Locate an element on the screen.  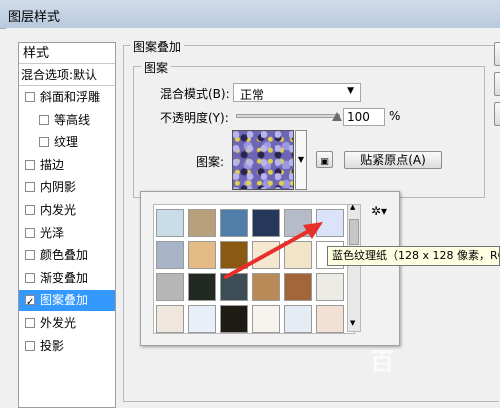
annotation-arrow is located at coordinates (273, 250).